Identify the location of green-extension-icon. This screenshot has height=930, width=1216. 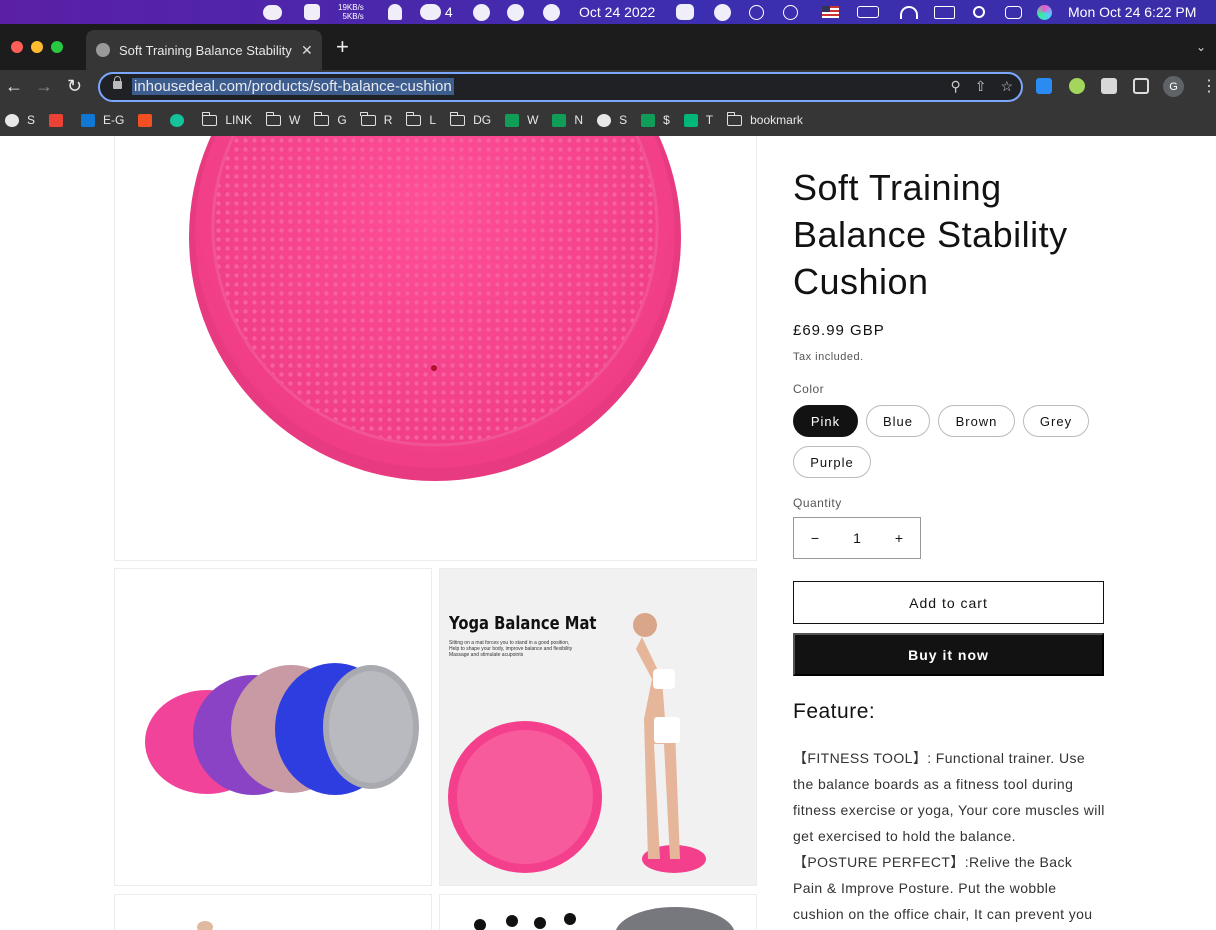
(1077, 86).